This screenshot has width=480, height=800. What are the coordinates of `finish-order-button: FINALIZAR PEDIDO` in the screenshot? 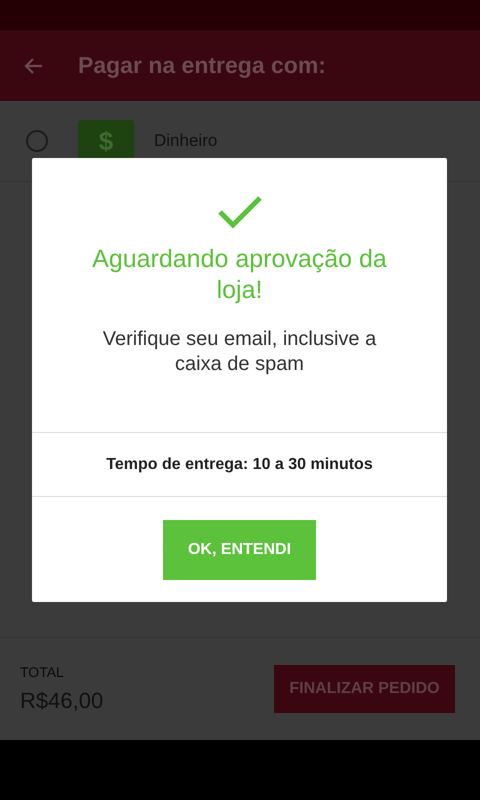 It's located at (364, 689).